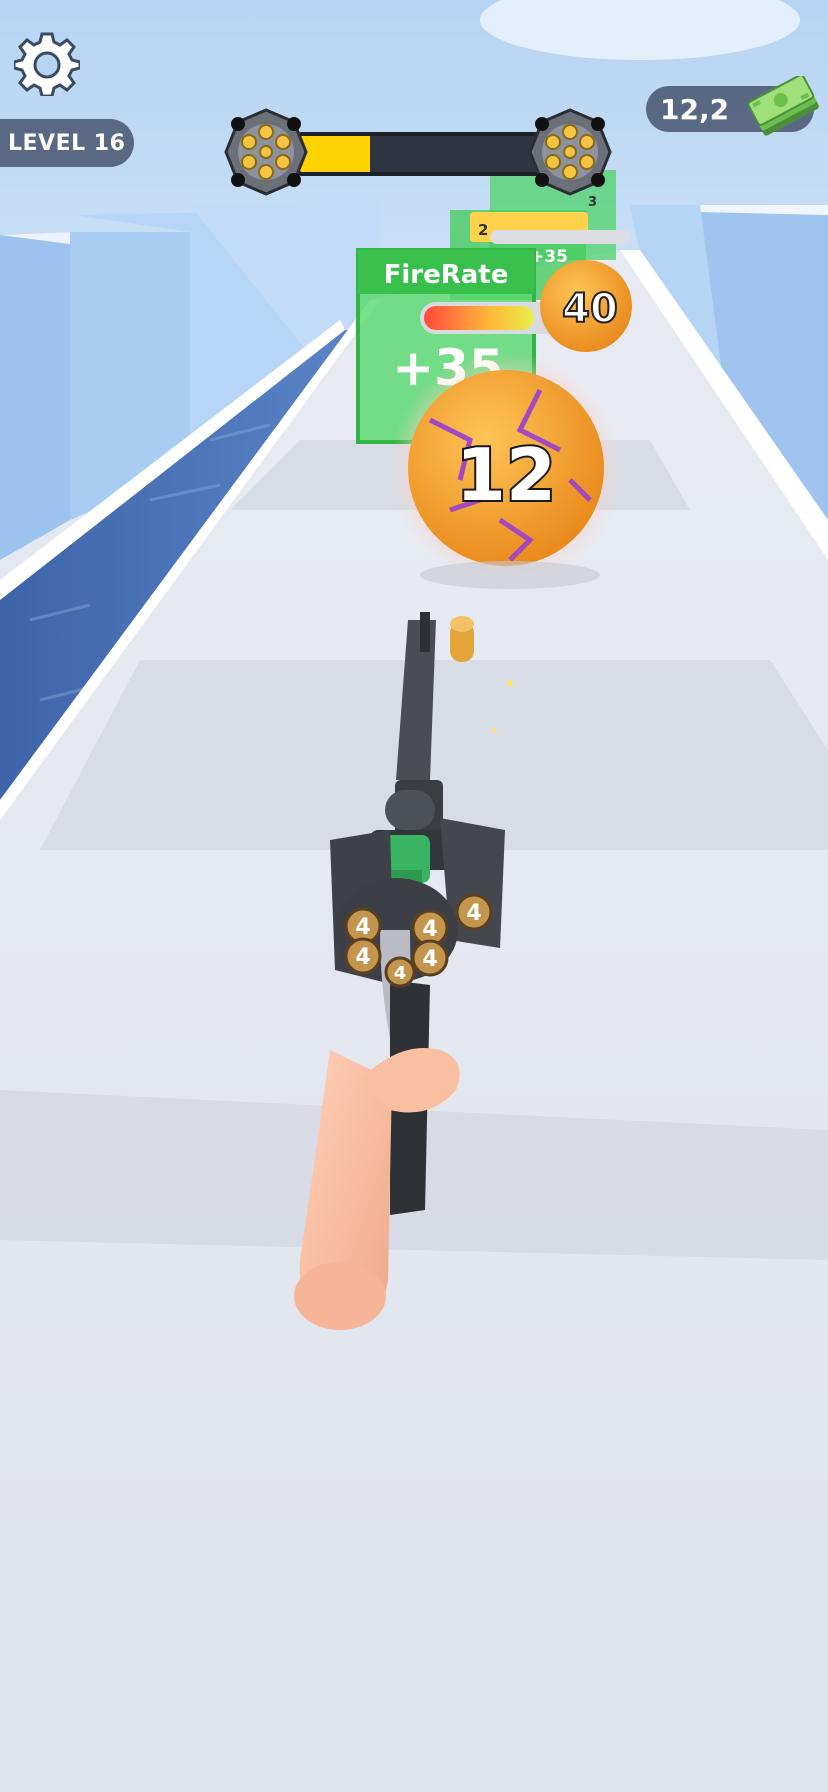 The image size is (828, 1792). I want to click on gear-icon, so click(47, 65).